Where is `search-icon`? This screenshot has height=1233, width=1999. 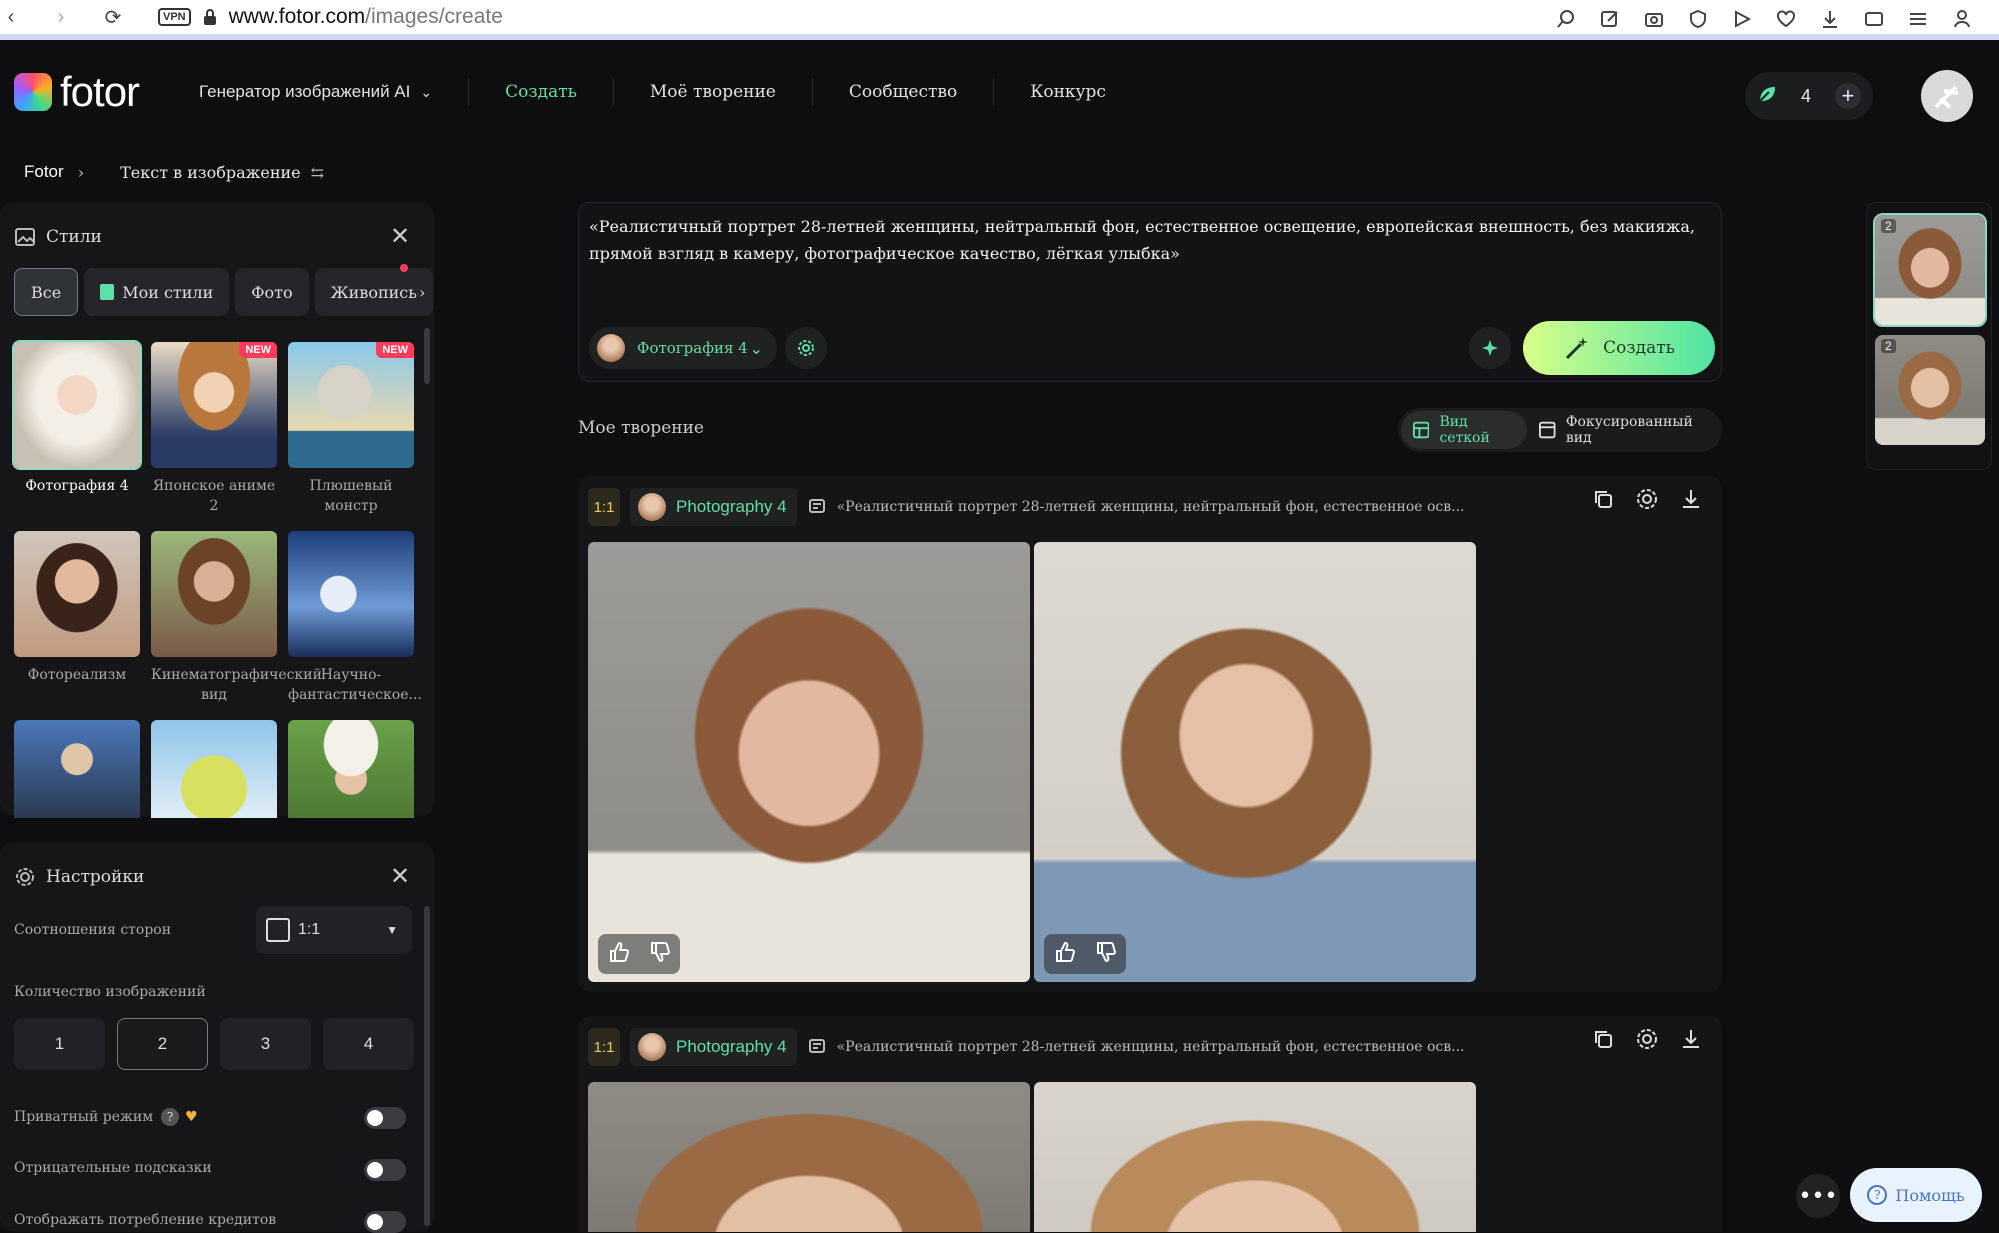
search-icon is located at coordinates (1566, 19).